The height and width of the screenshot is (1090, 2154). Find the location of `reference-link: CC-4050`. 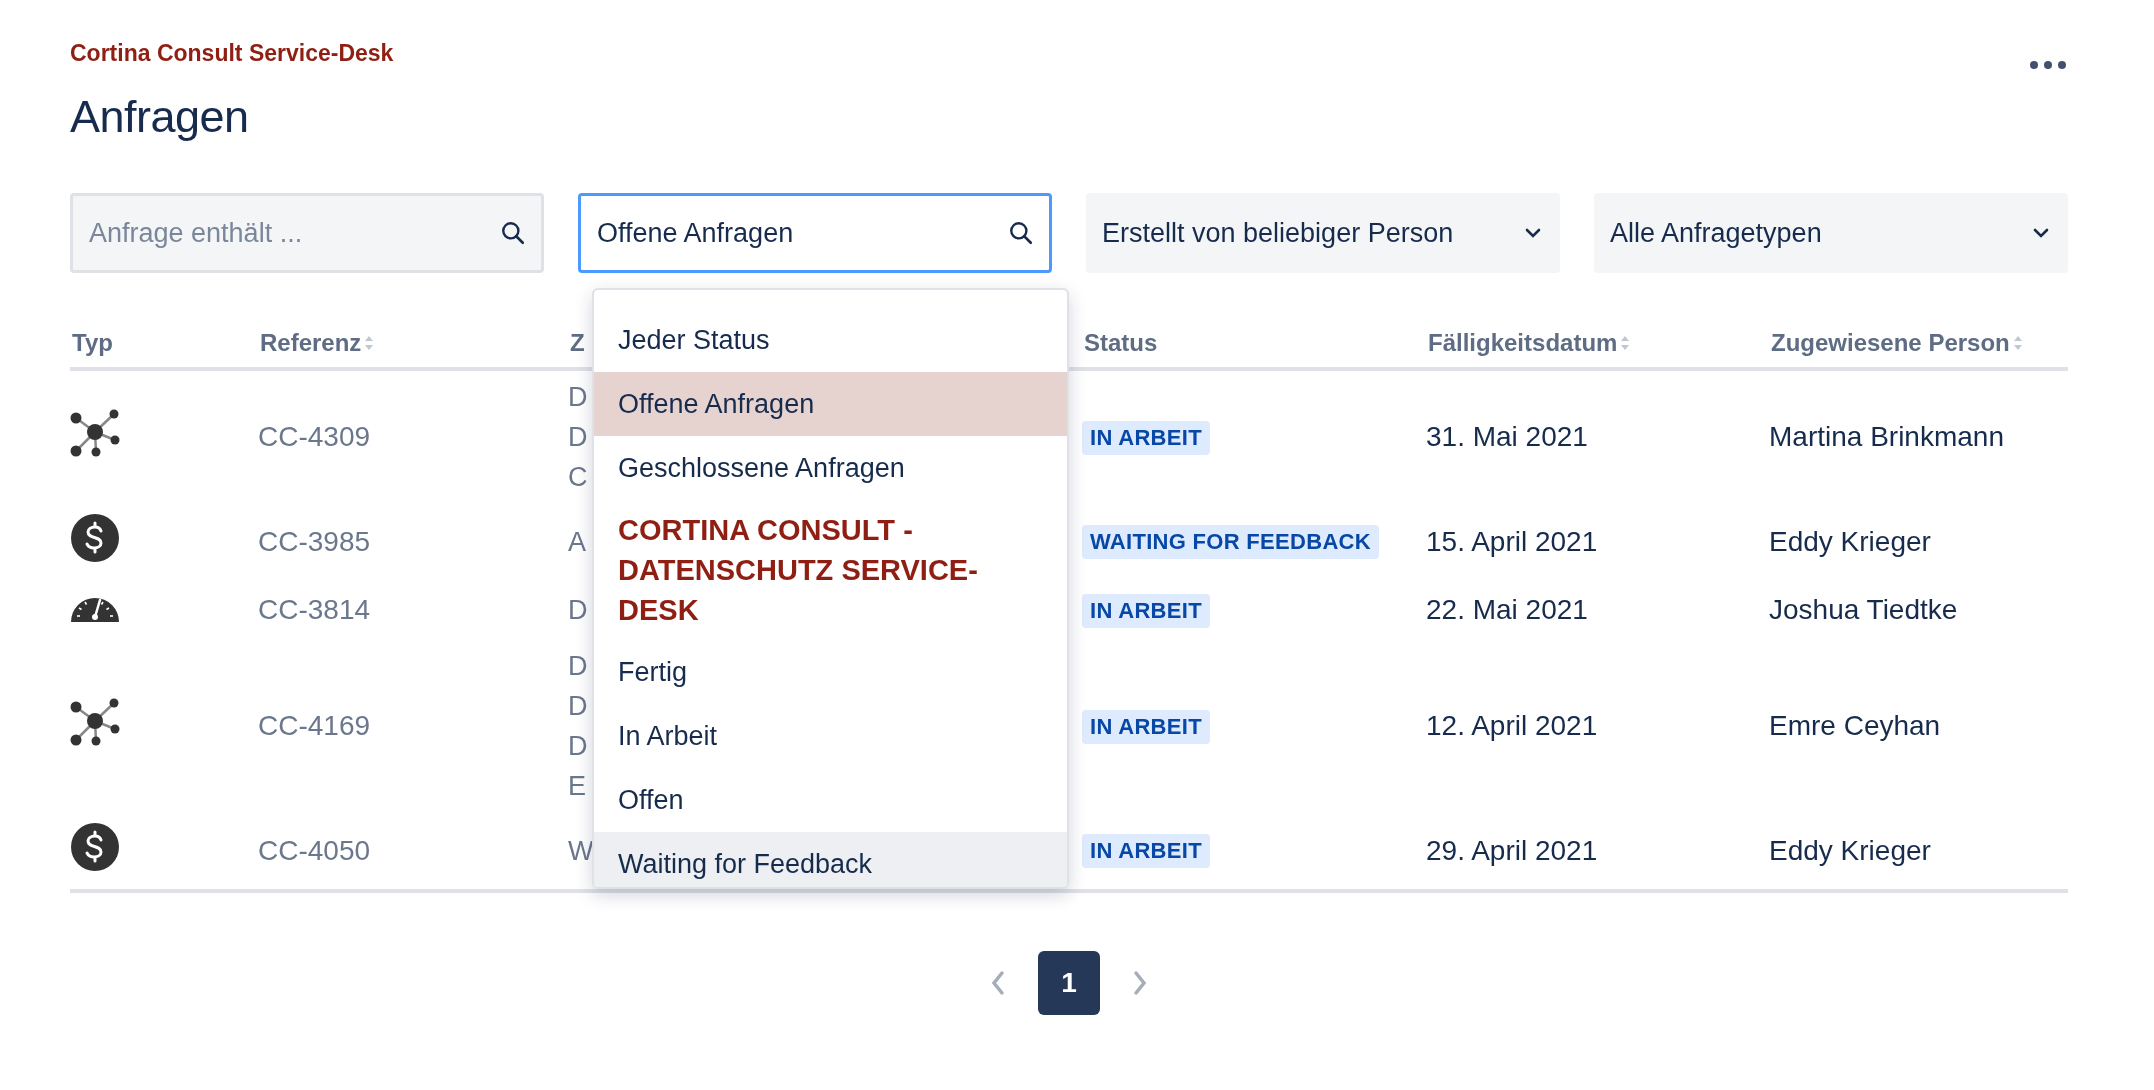

reference-link: CC-4050 is located at coordinates (314, 850).